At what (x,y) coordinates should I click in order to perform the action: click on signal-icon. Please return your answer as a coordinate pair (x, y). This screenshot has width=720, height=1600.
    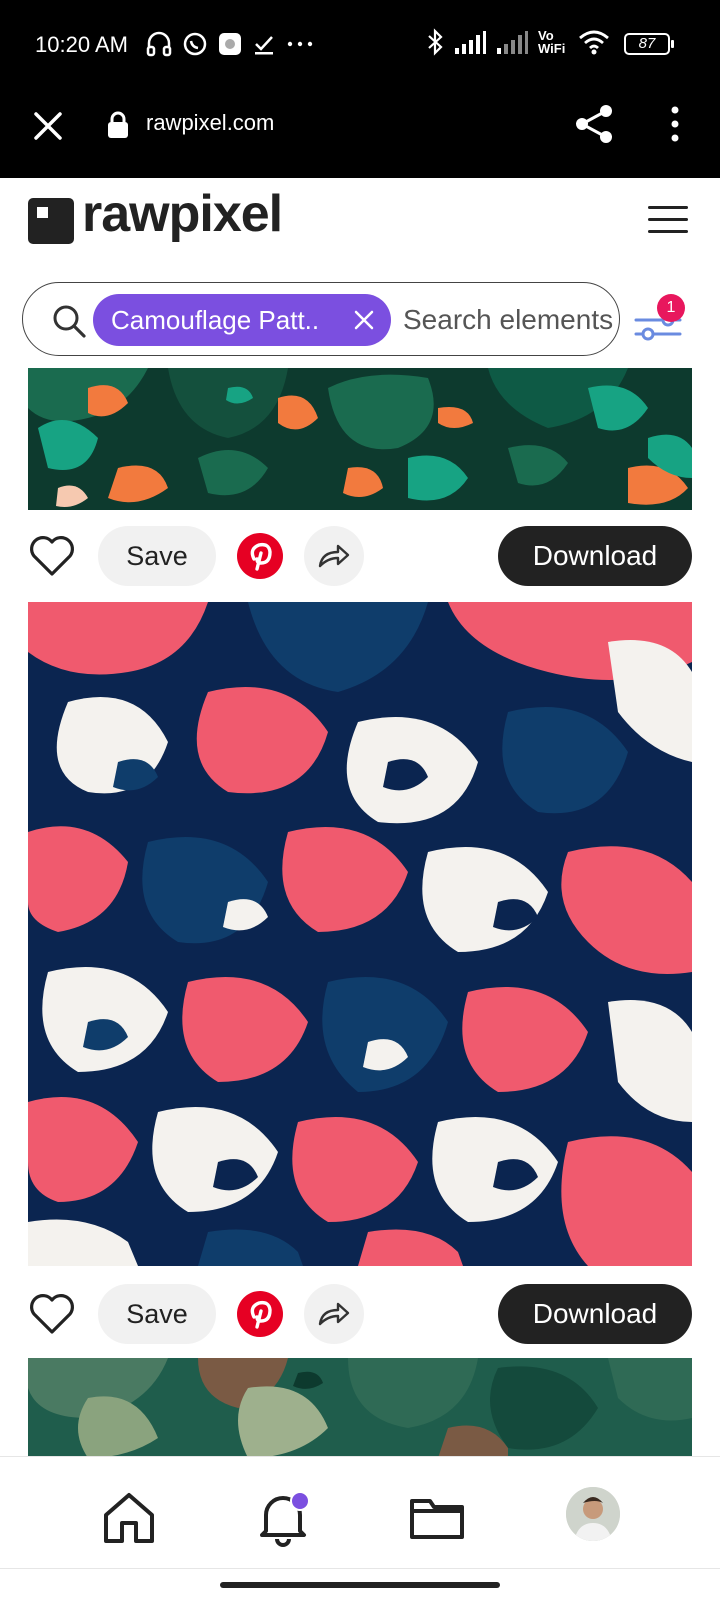
    Looking at the image, I should click on (470, 42).